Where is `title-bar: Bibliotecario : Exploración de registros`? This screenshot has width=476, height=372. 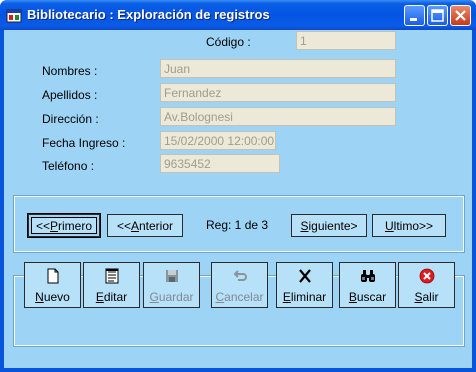
title-bar: Bibliotecario : Exploración de registros is located at coordinates (238, 15).